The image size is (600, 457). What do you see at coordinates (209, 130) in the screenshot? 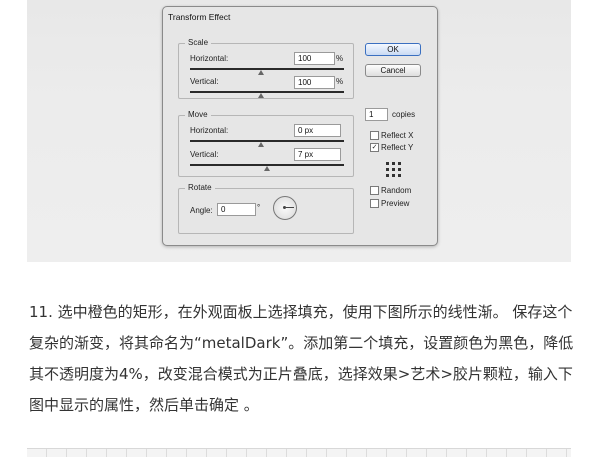
I see `move-horizontal-label: Horizontal:` at bounding box center [209, 130].